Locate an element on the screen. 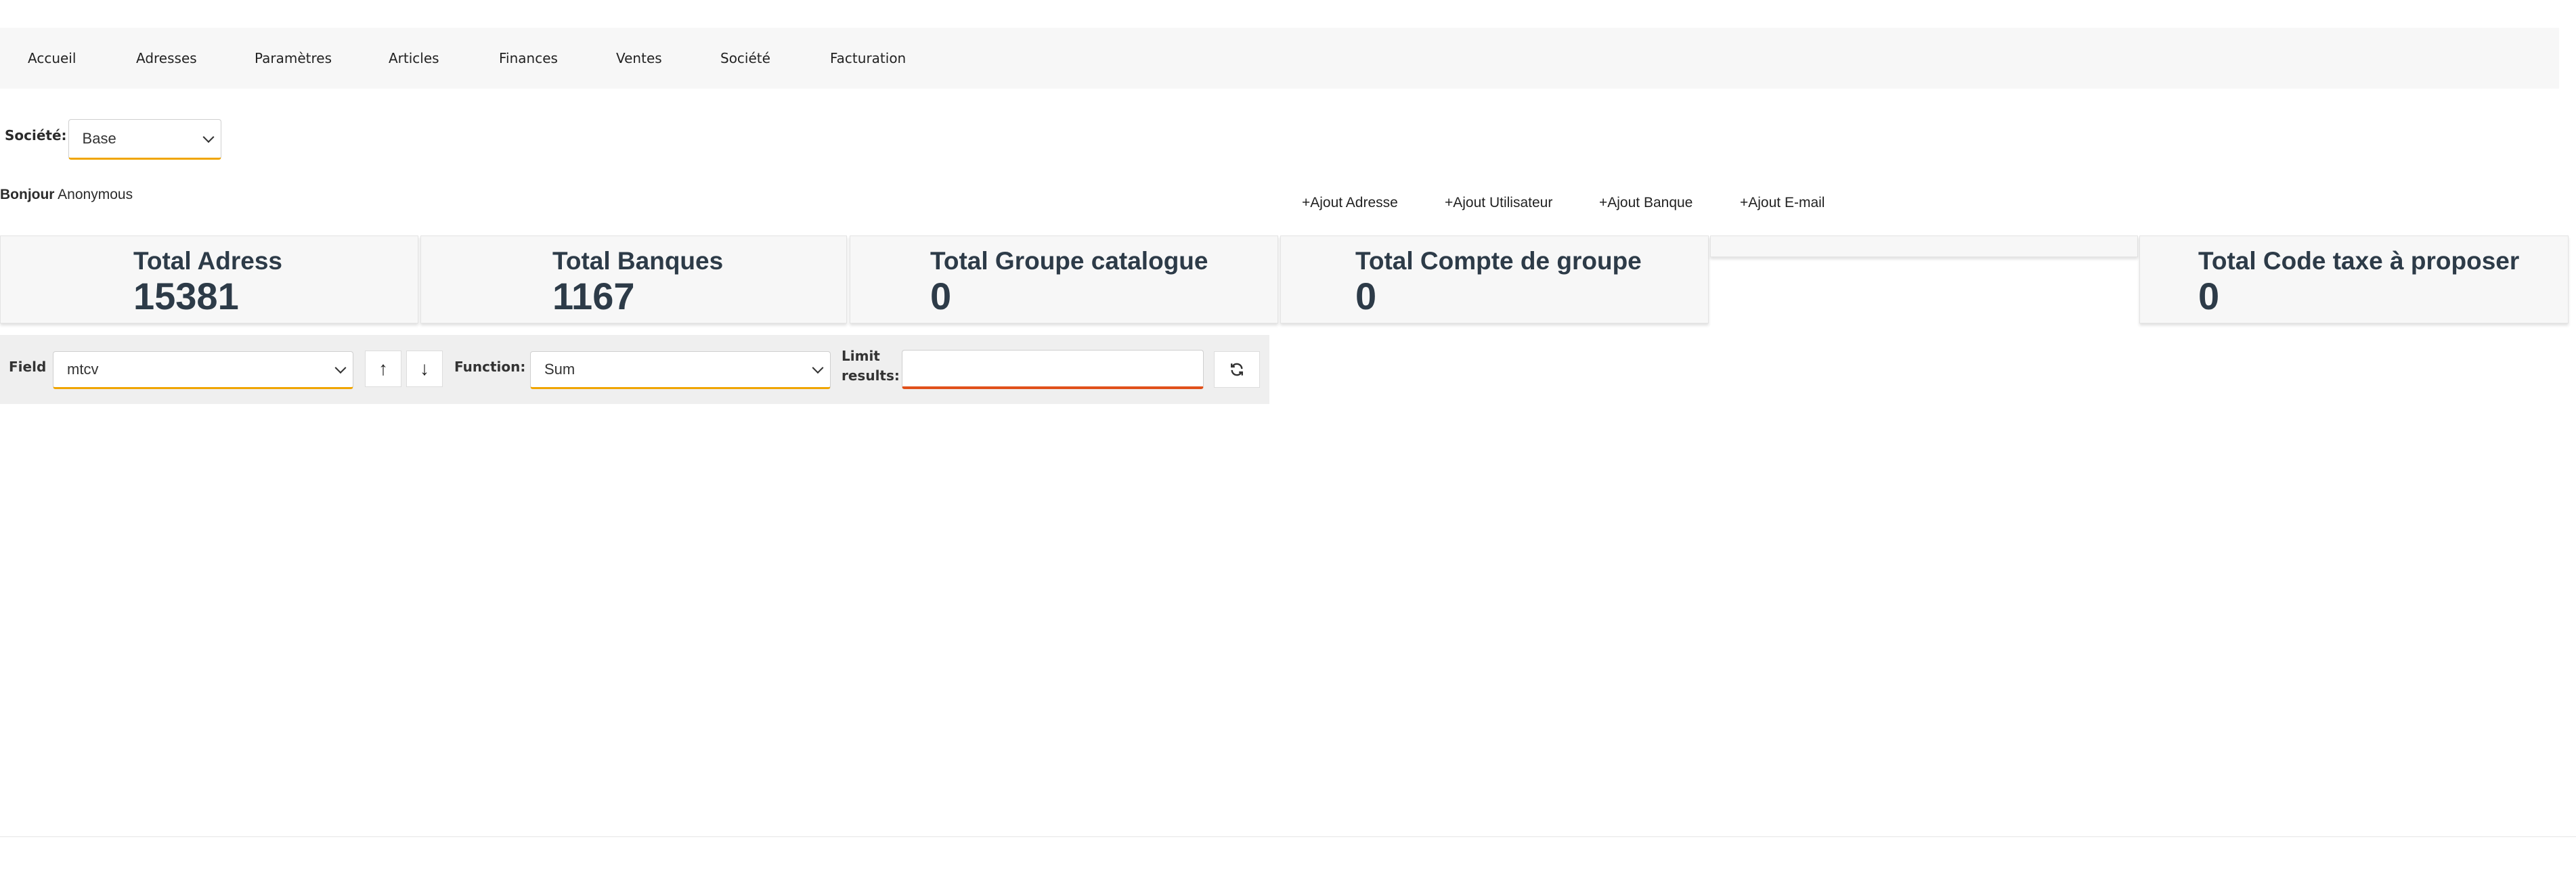 The width and height of the screenshot is (2576, 877). add-bank-link: +Ajout Banque is located at coordinates (1646, 203).